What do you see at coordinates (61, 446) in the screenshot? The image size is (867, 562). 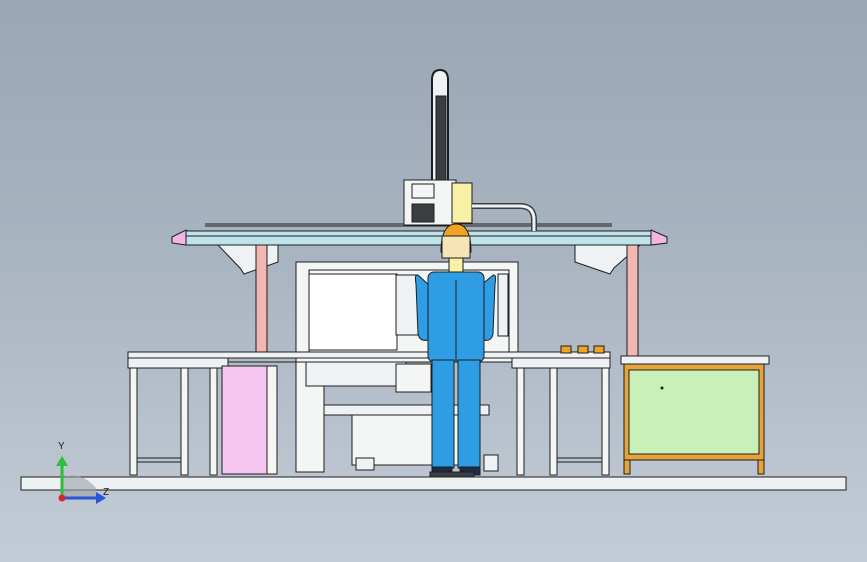 I see `y-axis-label: Y` at bounding box center [61, 446].